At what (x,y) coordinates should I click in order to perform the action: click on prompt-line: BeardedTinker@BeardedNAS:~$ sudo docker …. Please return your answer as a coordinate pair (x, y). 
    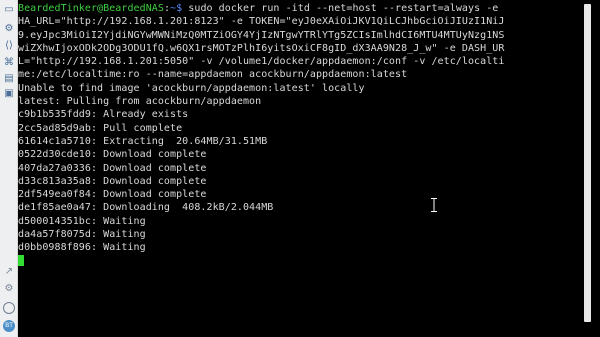
    Looking at the image, I should click on (300, 8).